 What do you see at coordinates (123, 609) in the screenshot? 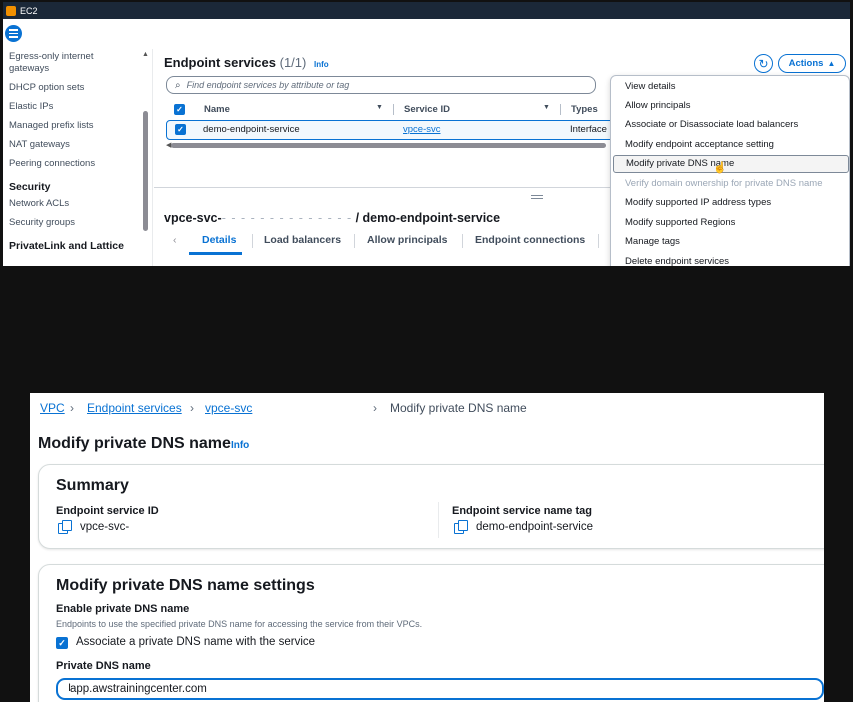
I see `enable-private-dns-label: Enable private DNS name` at bounding box center [123, 609].